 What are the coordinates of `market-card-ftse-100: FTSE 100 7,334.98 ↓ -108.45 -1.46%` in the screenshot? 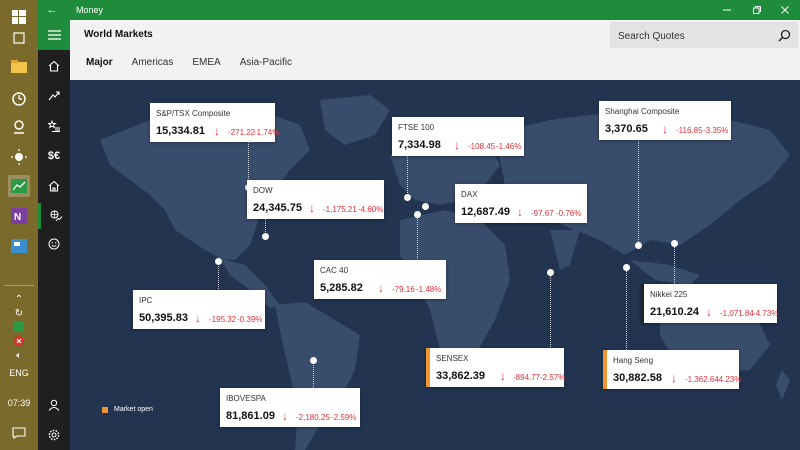 It's located at (458, 136).